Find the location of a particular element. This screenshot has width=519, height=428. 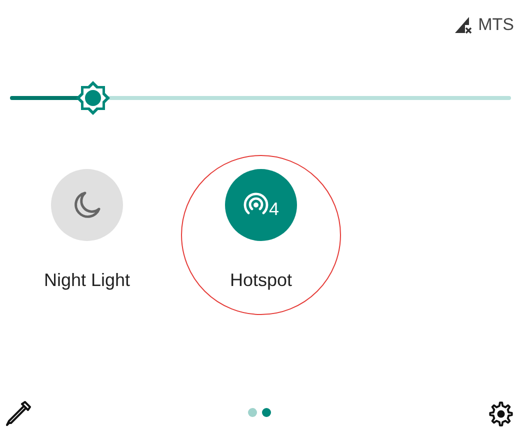

tile-label: Hotspot is located at coordinates (261, 280).